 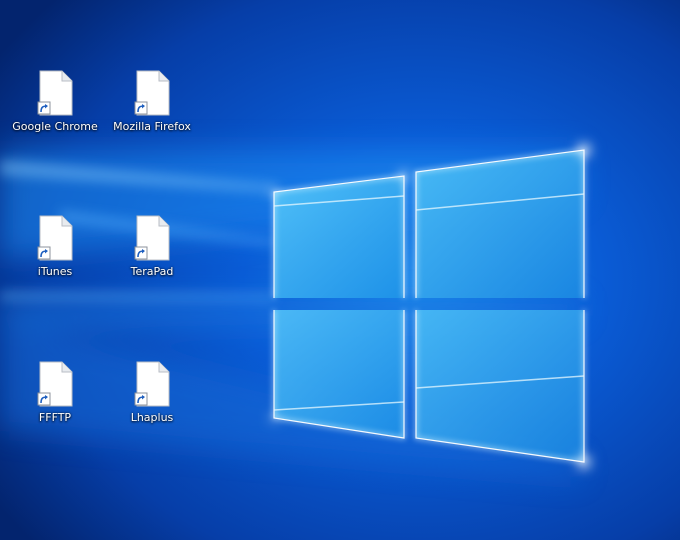 I want to click on desktop-shortcut-itunes: iTunes, so click(x=55, y=254).